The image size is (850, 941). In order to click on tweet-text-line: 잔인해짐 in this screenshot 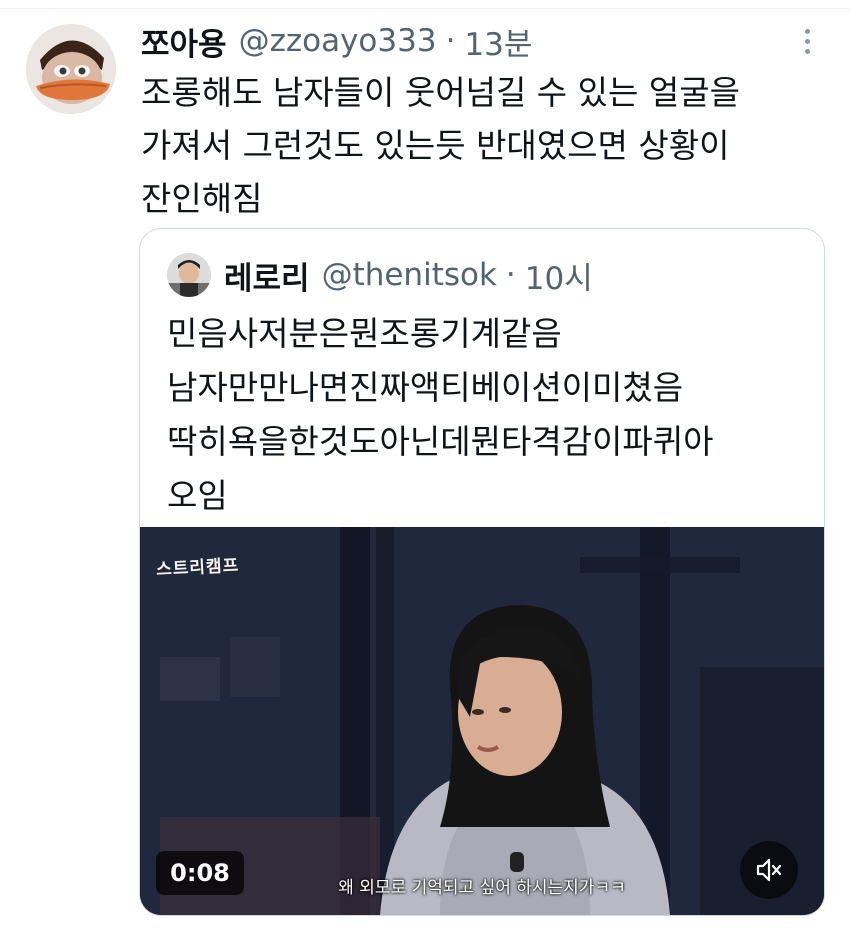, I will do `click(202, 198)`.